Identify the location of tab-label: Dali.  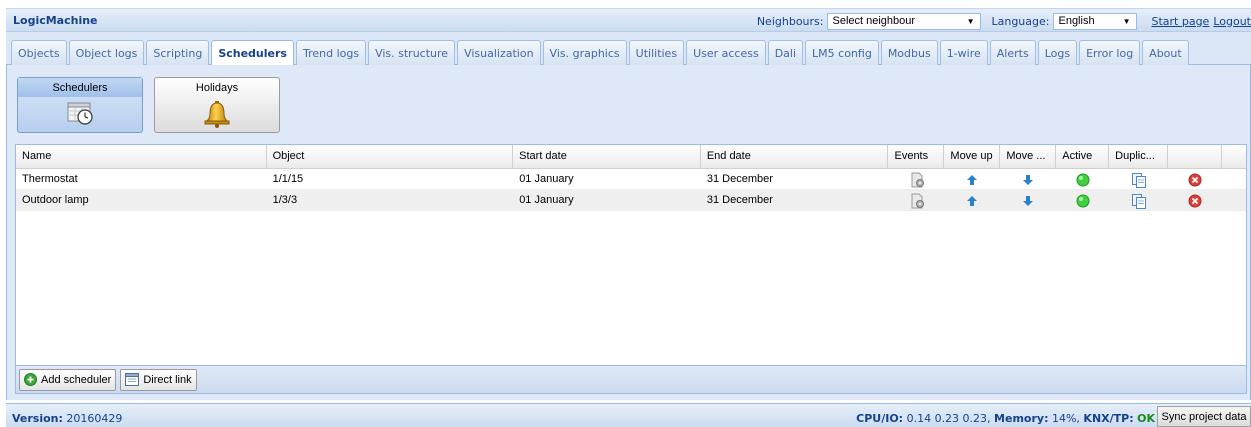
(785, 53).